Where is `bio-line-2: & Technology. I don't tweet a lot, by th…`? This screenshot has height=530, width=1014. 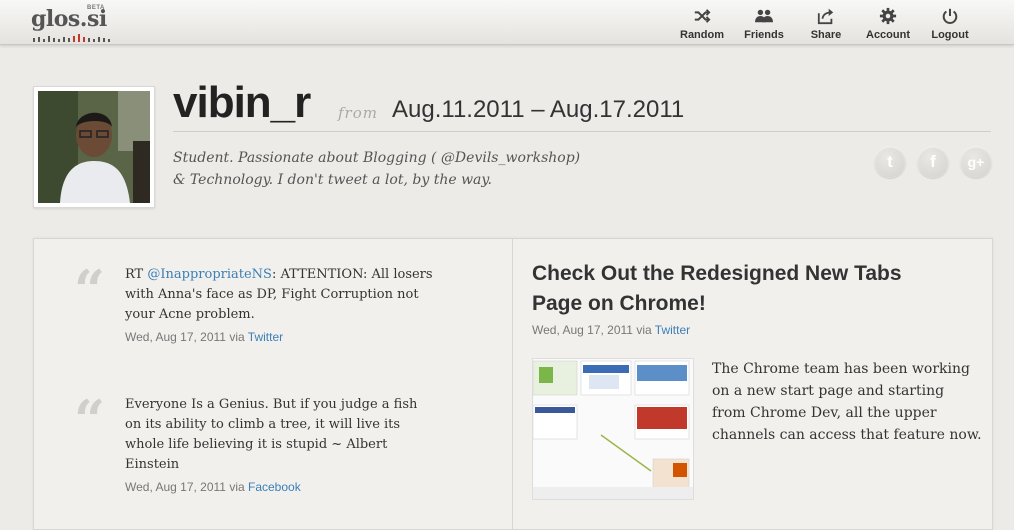
bio-line-2: & Technology. I don't tweet a lot, by th… is located at coordinates (332, 180).